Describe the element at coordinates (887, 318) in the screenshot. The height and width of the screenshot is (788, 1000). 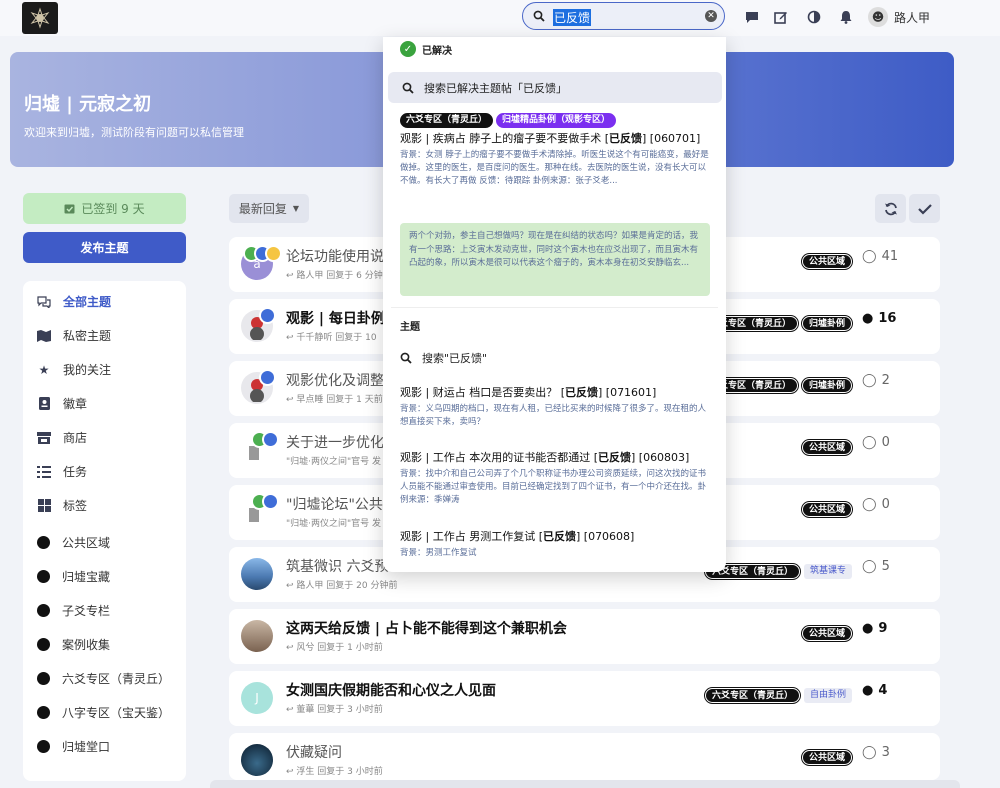
I see `reply-count-value: 16` at that location.